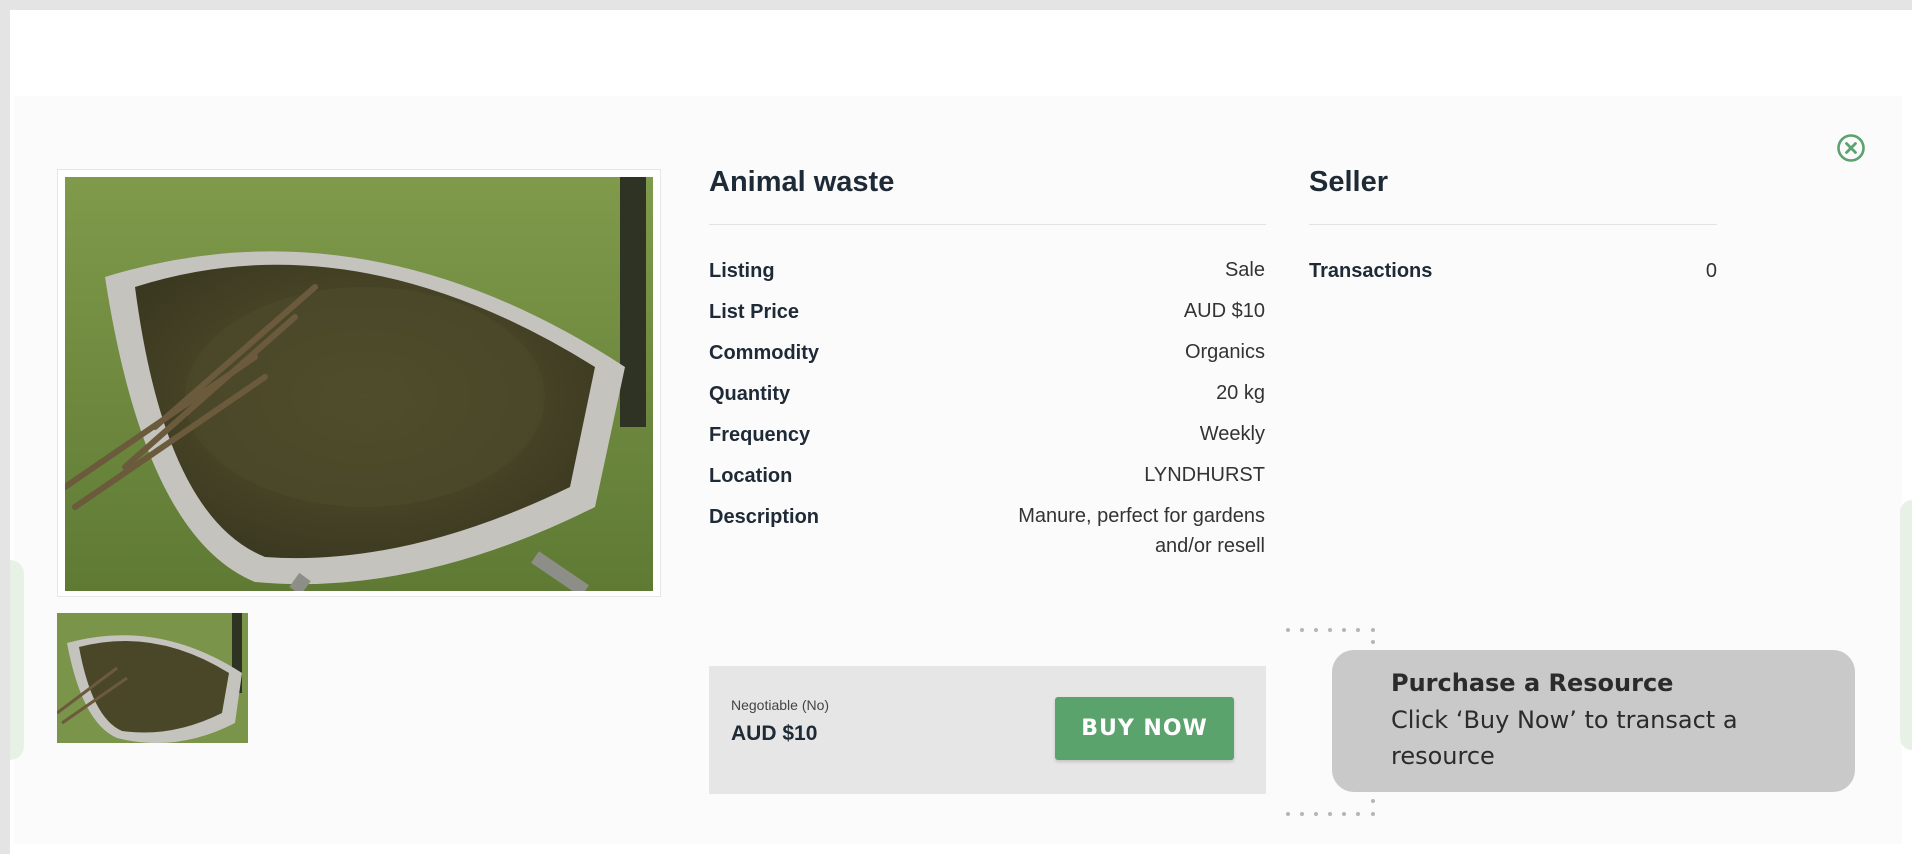 This screenshot has height=854, width=1912. What do you see at coordinates (1224, 352) in the screenshot?
I see `detail-value: Organics` at bounding box center [1224, 352].